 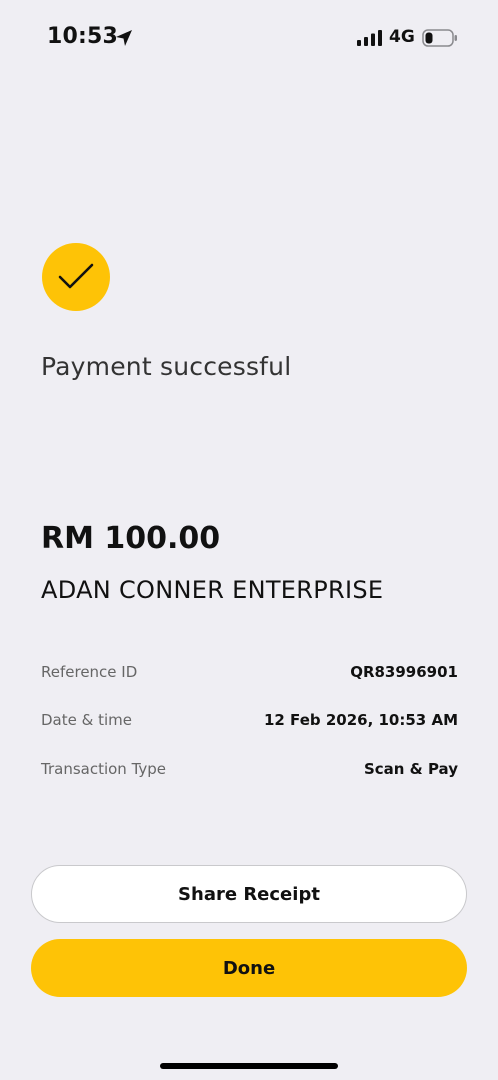 What do you see at coordinates (124, 38) in the screenshot?
I see `location-arrow-icon` at bounding box center [124, 38].